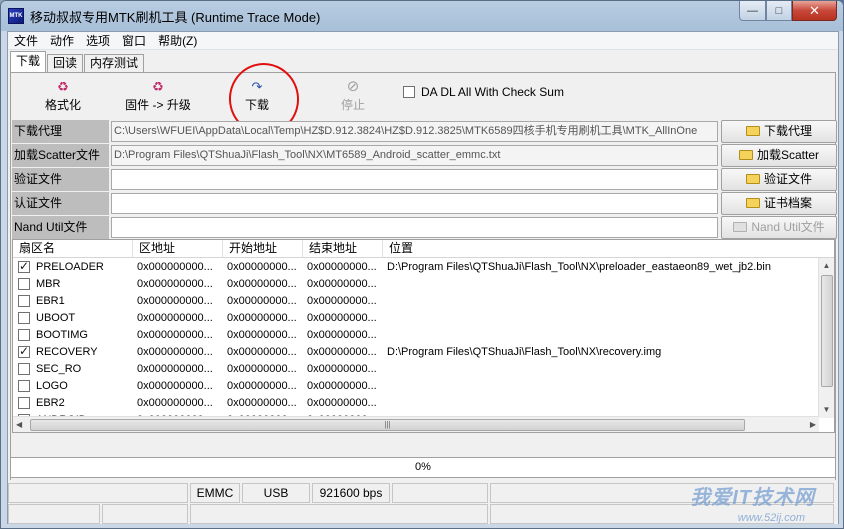  What do you see at coordinates (158, 96) in the screenshot?
I see `firmware-upgrade-button: ♻ 固件 -> 升级` at bounding box center [158, 96].